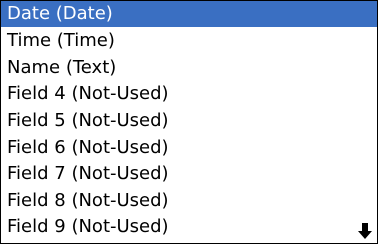 Image resolution: width=378 pixels, height=244 pixels. I want to click on list-item: Date (Date), so click(189, 14).